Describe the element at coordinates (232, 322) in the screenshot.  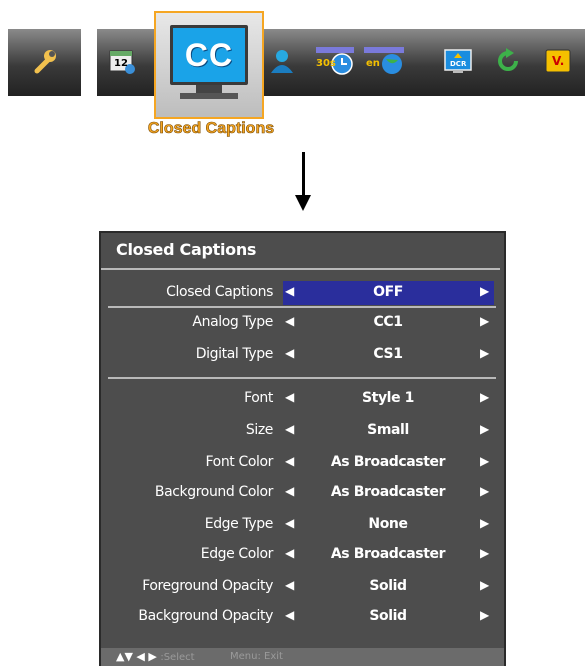
I see `row-label: Analog Type` at that location.